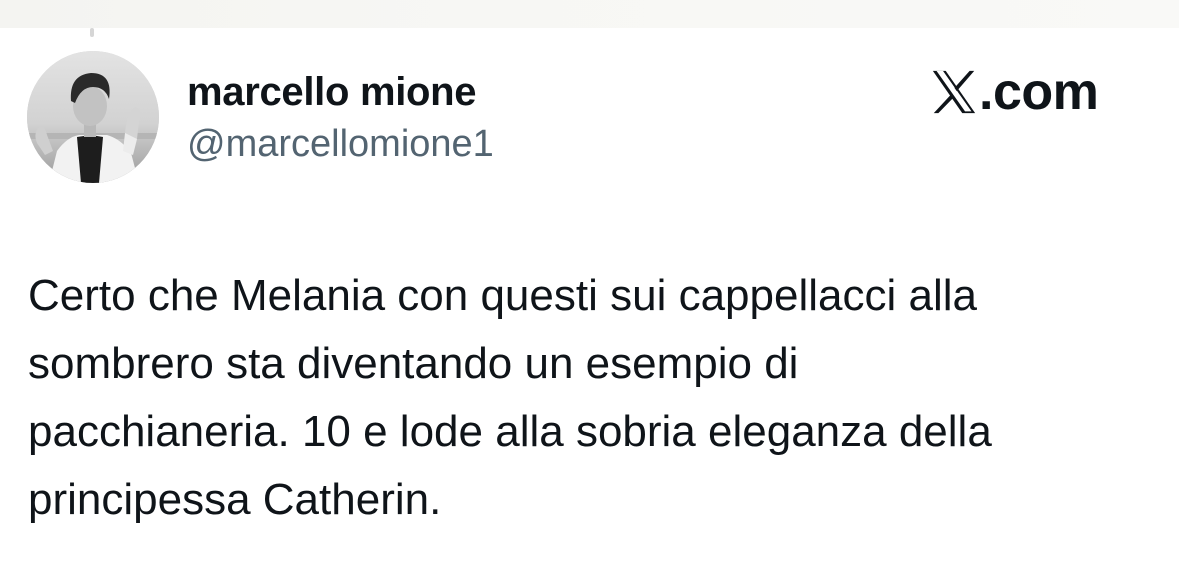 The height and width of the screenshot is (583, 1179). What do you see at coordinates (589, 14) in the screenshot?
I see `top-background-strip` at bounding box center [589, 14].